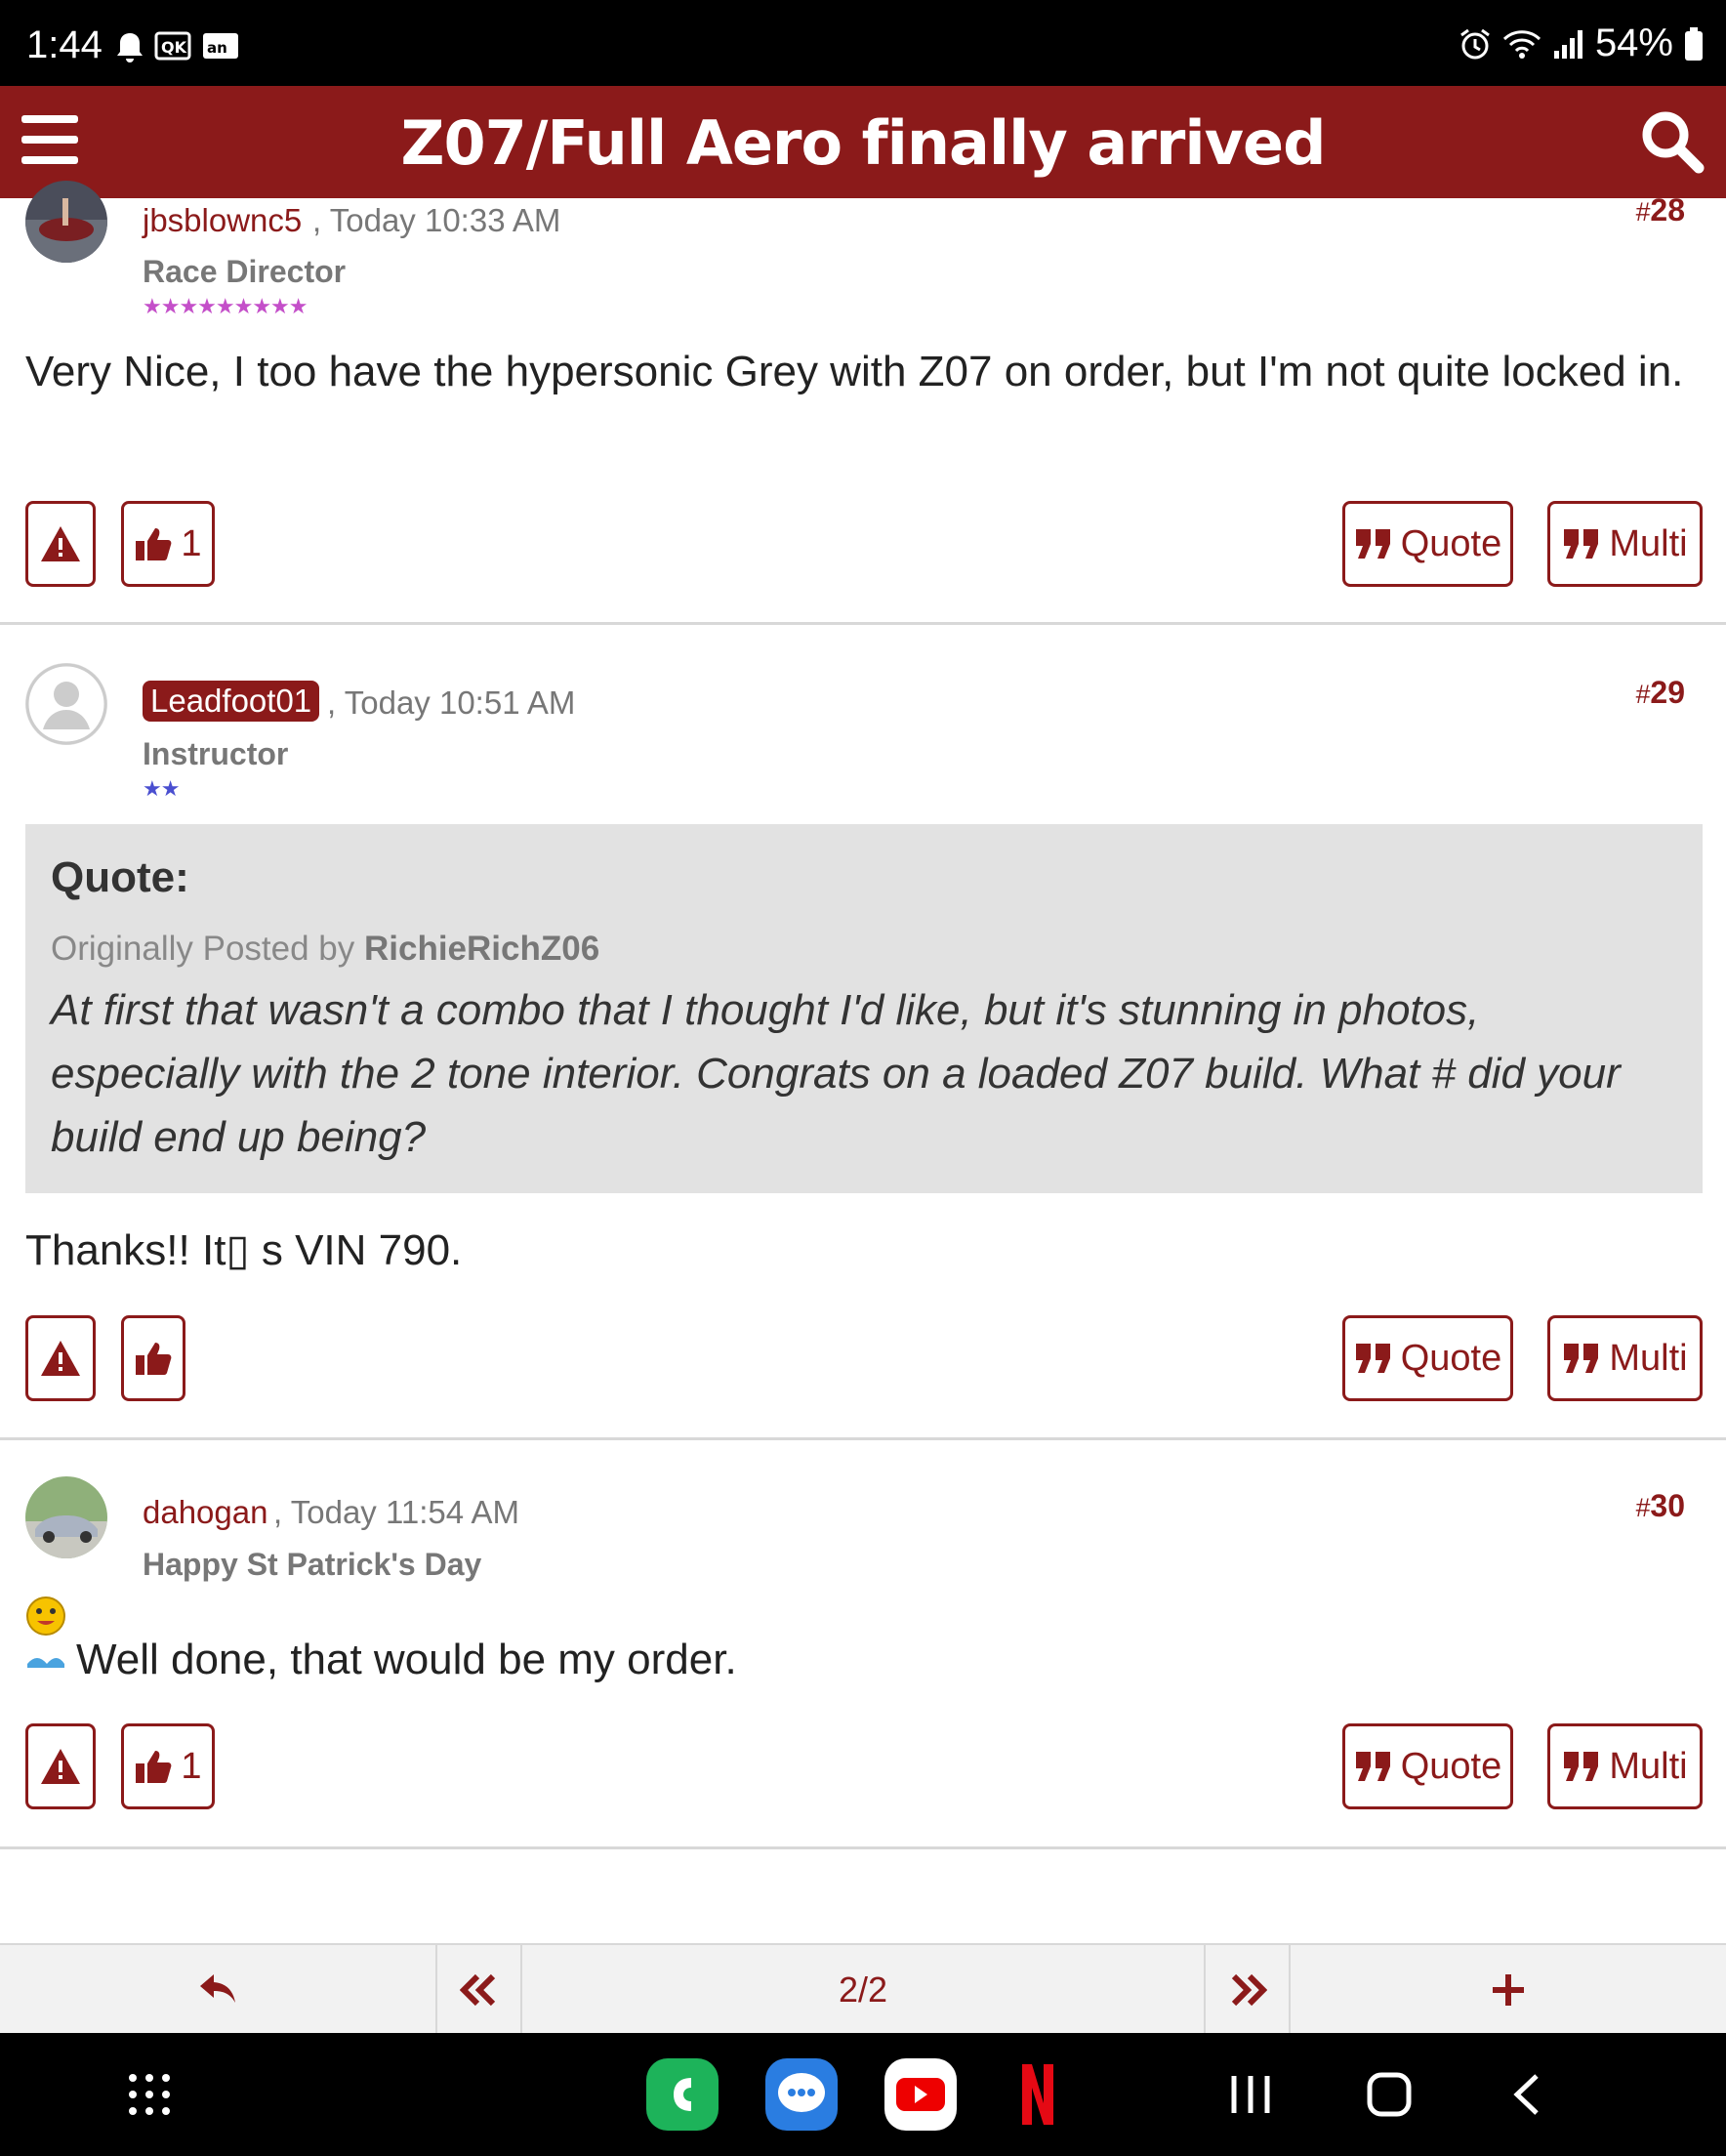 The height and width of the screenshot is (2156, 1726). I want to click on page-title: Z07/Full Aero finally arrived, so click(863, 143).